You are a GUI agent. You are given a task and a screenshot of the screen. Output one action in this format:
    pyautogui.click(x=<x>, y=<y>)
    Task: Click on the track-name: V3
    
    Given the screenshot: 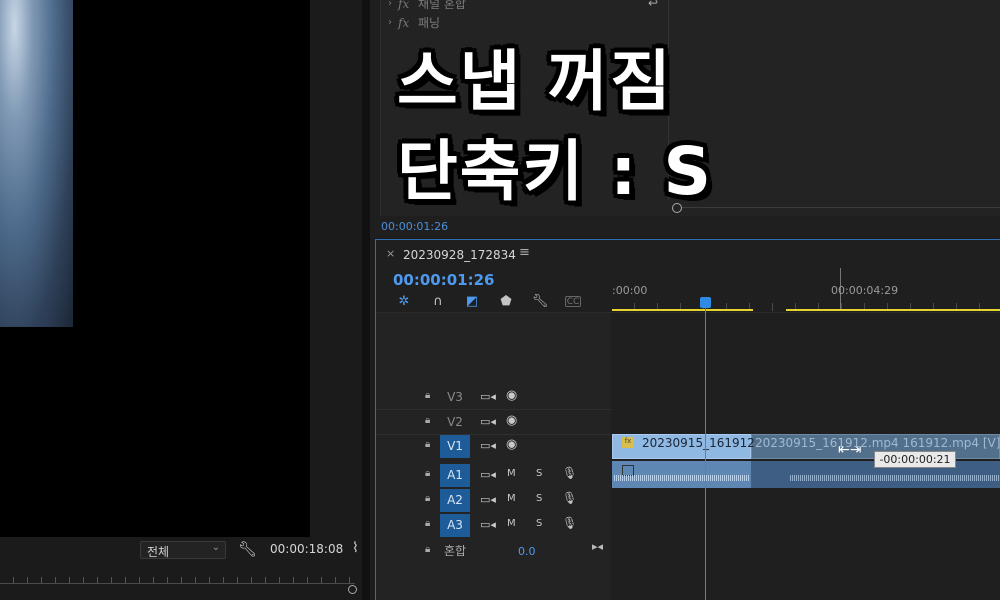 What is the action you would take?
    pyautogui.click(x=455, y=397)
    